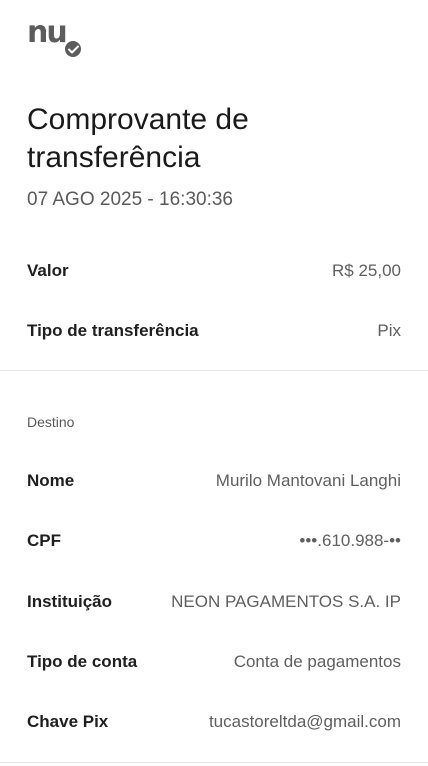 Image resolution: width=428 pixels, height=766 pixels. Describe the element at coordinates (113, 330) in the screenshot. I see `row-label: Tipo de transferência` at that location.